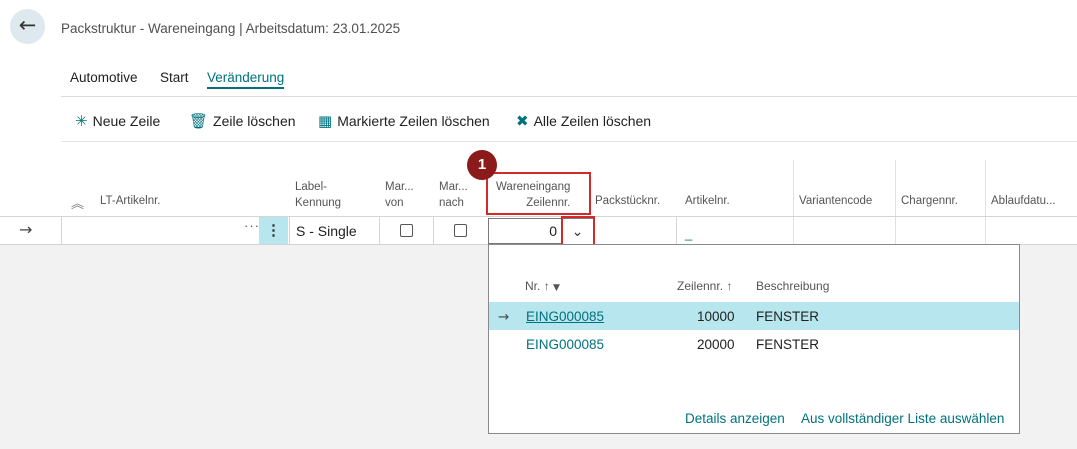 The image size is (1077, 449). I want to click on nr-label: Nr., so click(533, 286).